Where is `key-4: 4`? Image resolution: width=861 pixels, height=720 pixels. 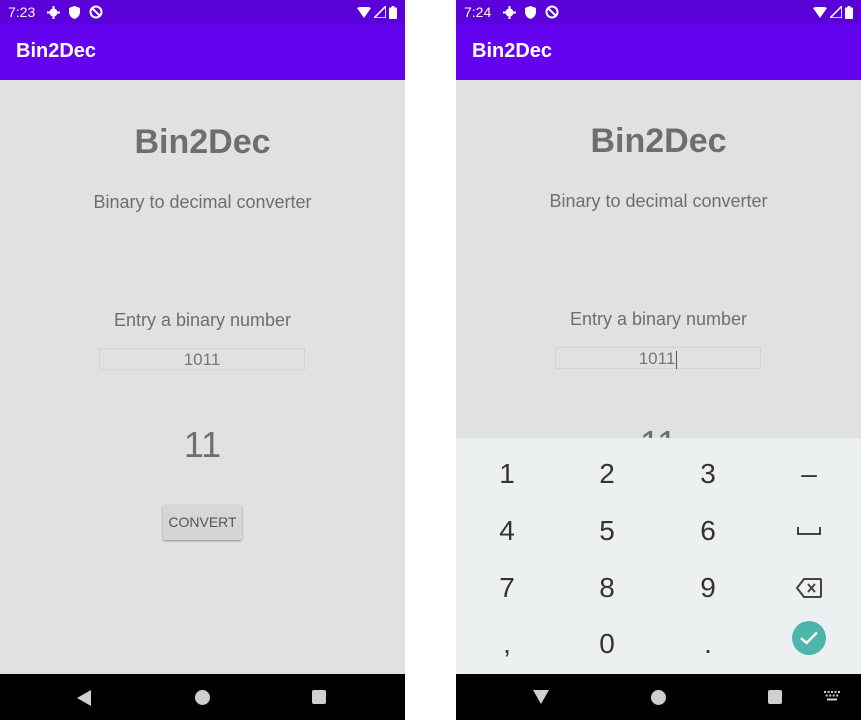 key-4: 4 is located at coordinates (507, 531).